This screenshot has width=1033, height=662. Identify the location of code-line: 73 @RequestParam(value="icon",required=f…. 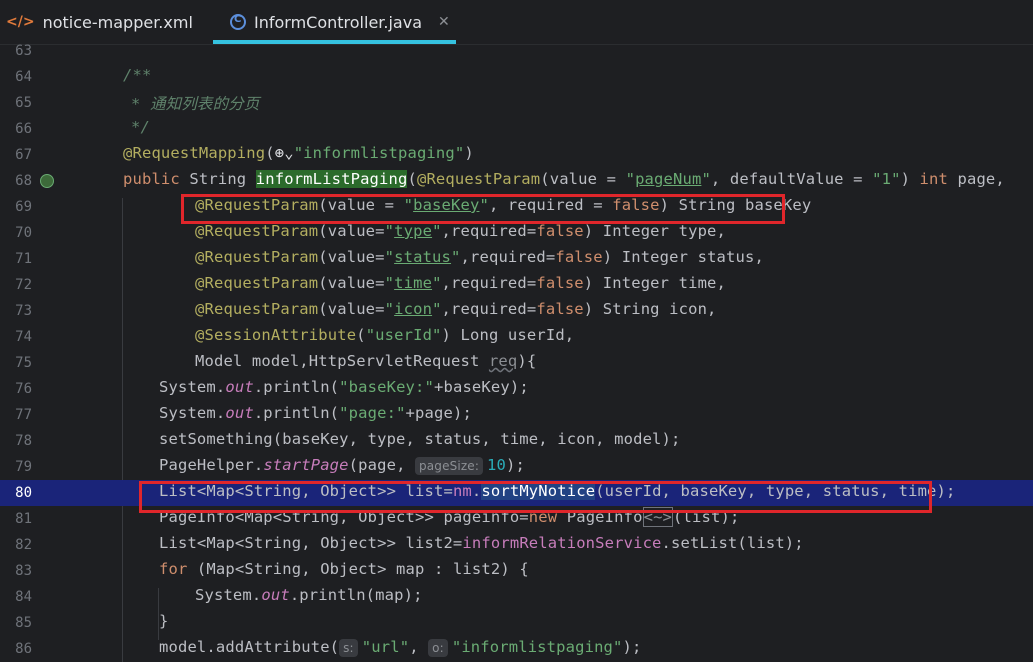
(516, 311).